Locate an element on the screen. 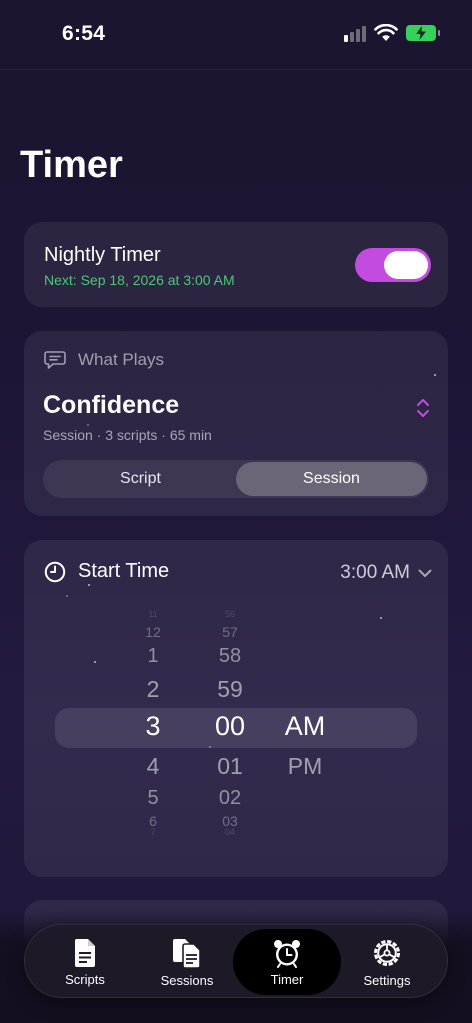 The image size is (472, 1023). status-icons is located at coordinates (392, 33).